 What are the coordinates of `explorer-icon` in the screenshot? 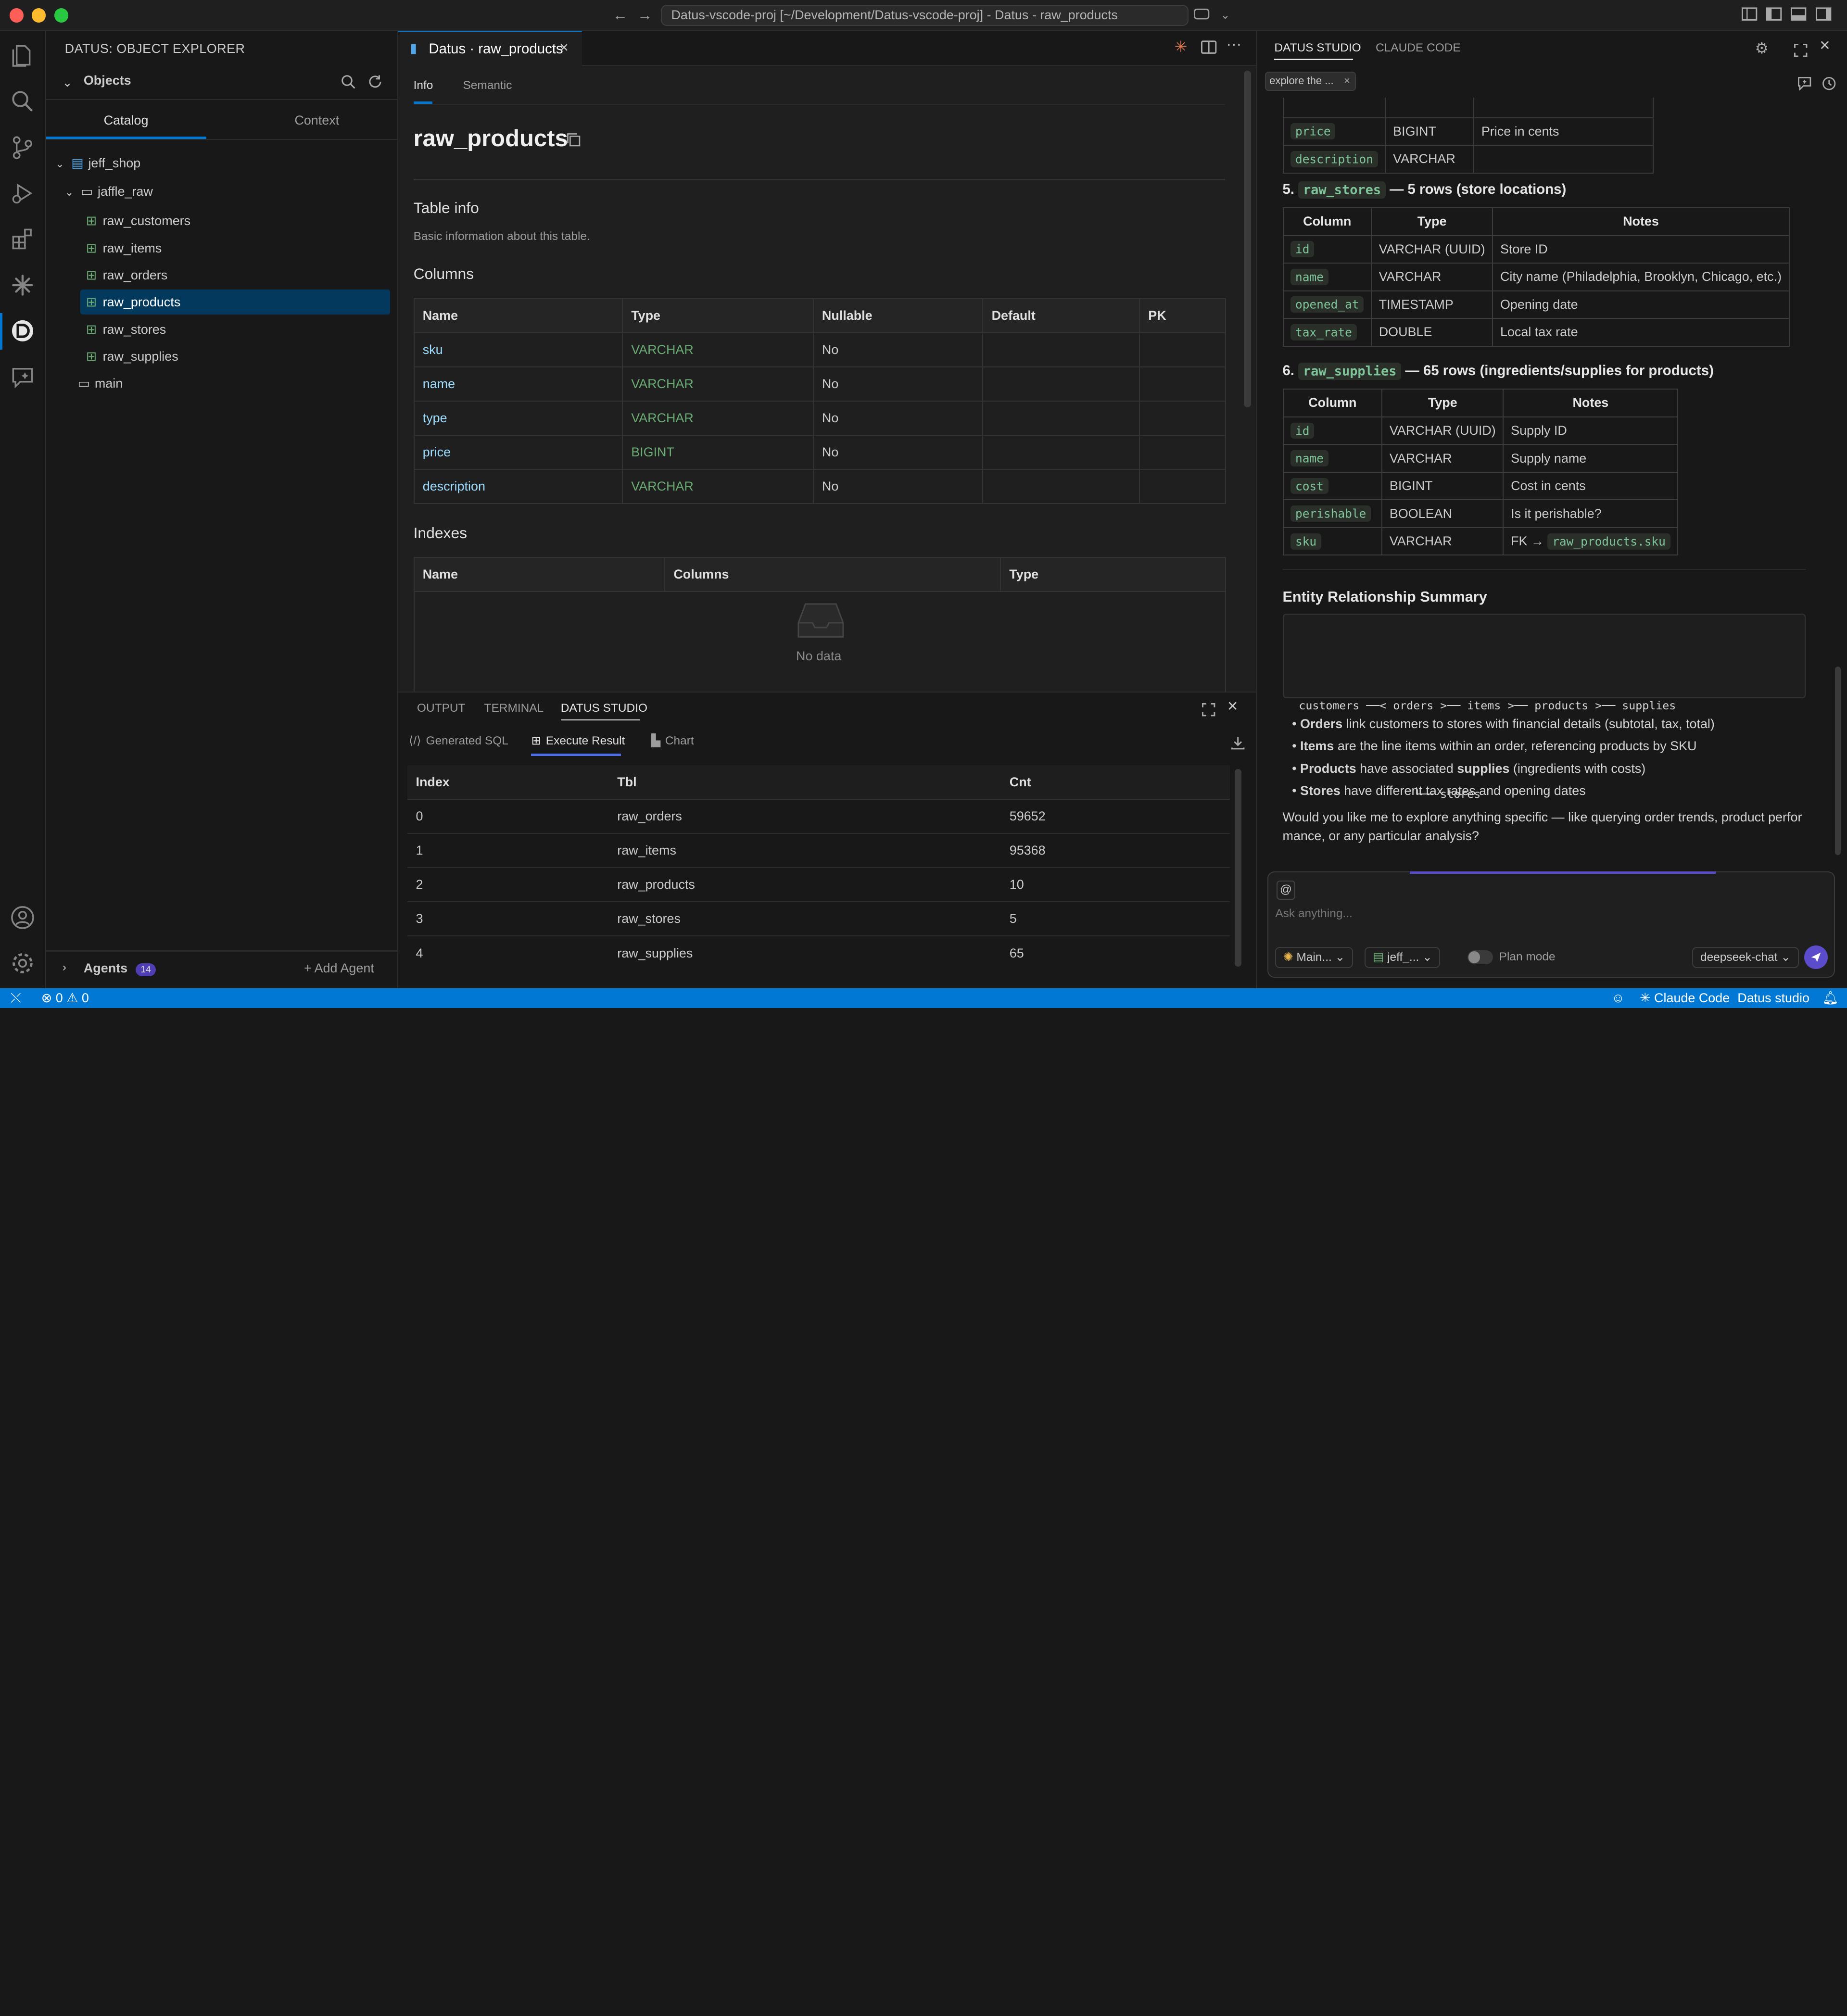 It's located at (23, 55).